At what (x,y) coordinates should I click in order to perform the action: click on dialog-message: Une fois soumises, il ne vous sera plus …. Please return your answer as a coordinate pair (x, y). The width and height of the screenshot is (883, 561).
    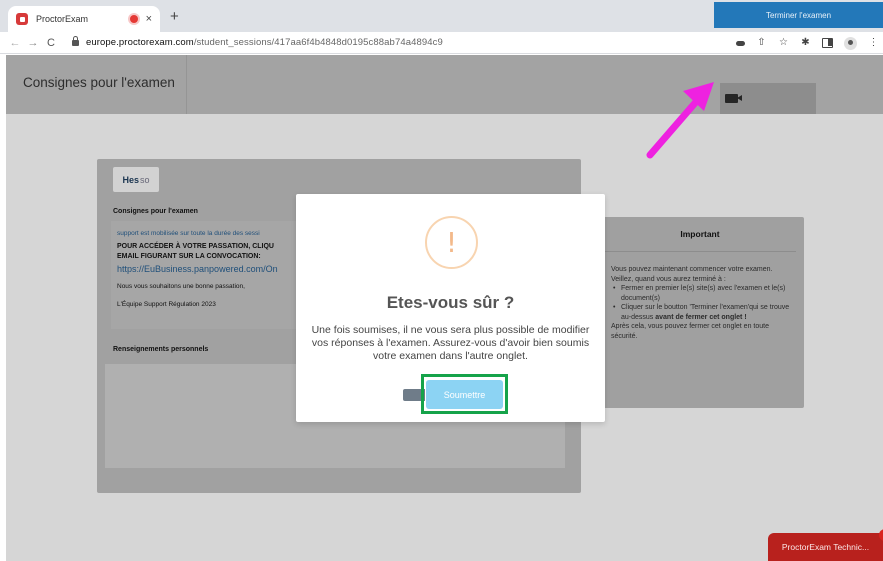
    Looking at the image, I should click on (450, 343).